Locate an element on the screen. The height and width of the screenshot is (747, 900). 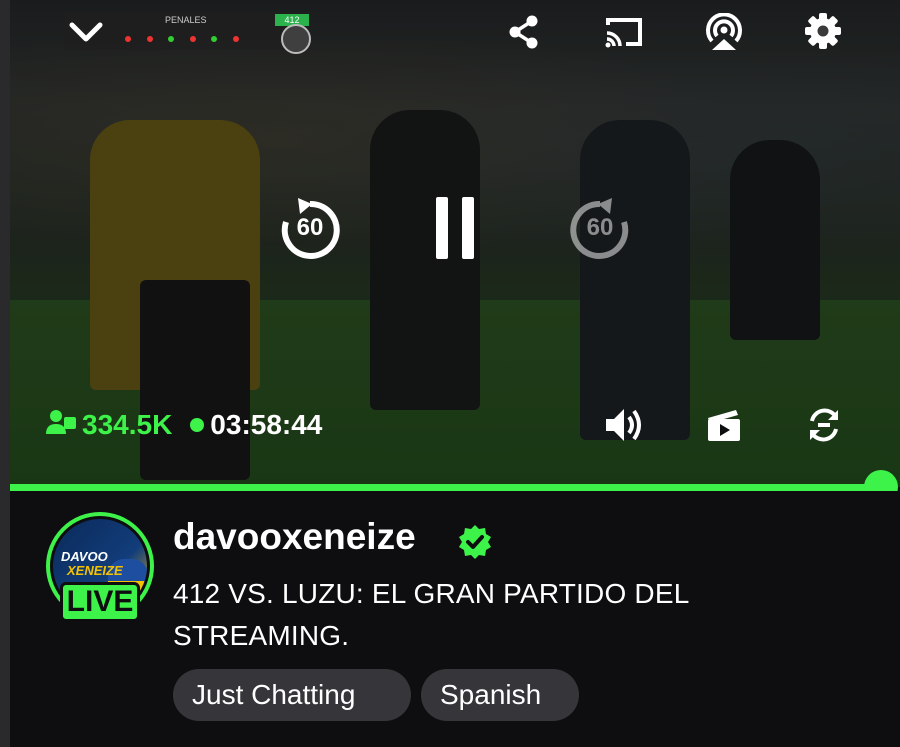
rotate-icon is located at coordinates (824, 425).